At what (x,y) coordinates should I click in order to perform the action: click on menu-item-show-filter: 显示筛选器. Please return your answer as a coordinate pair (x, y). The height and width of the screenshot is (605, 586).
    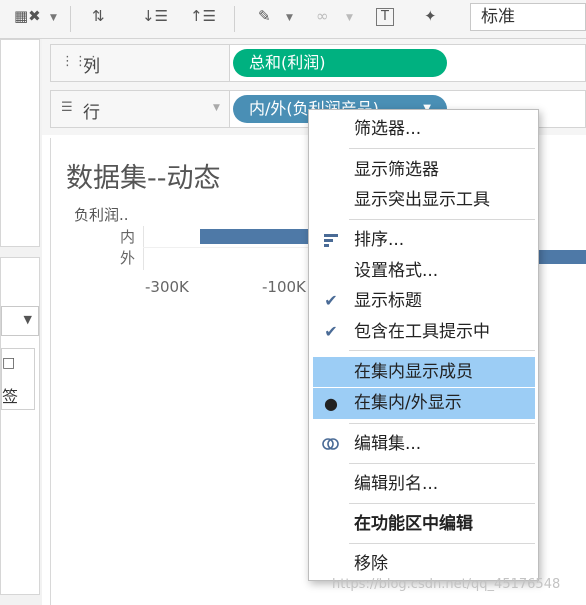
    Looking at the image, I should click on (424, 170).